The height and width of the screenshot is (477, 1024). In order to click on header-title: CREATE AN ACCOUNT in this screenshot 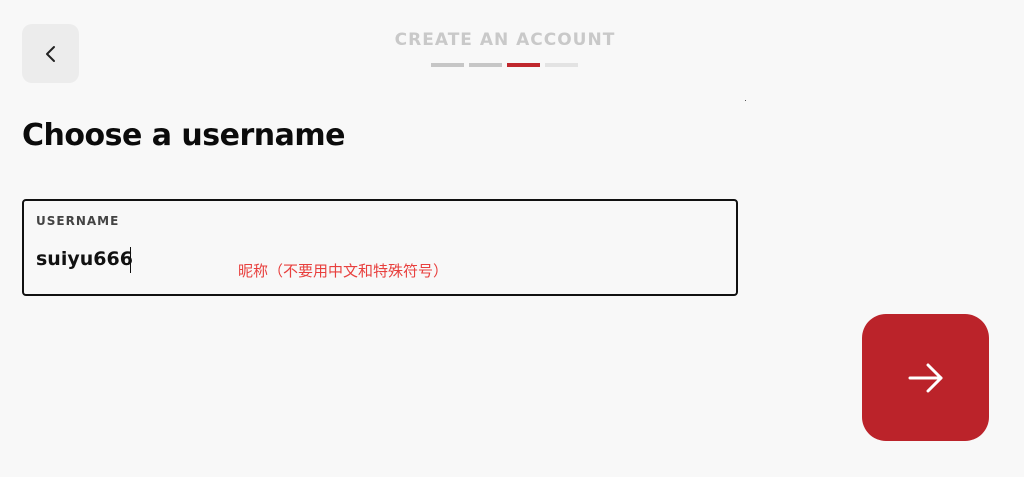, I will do `click(505, 40)`.